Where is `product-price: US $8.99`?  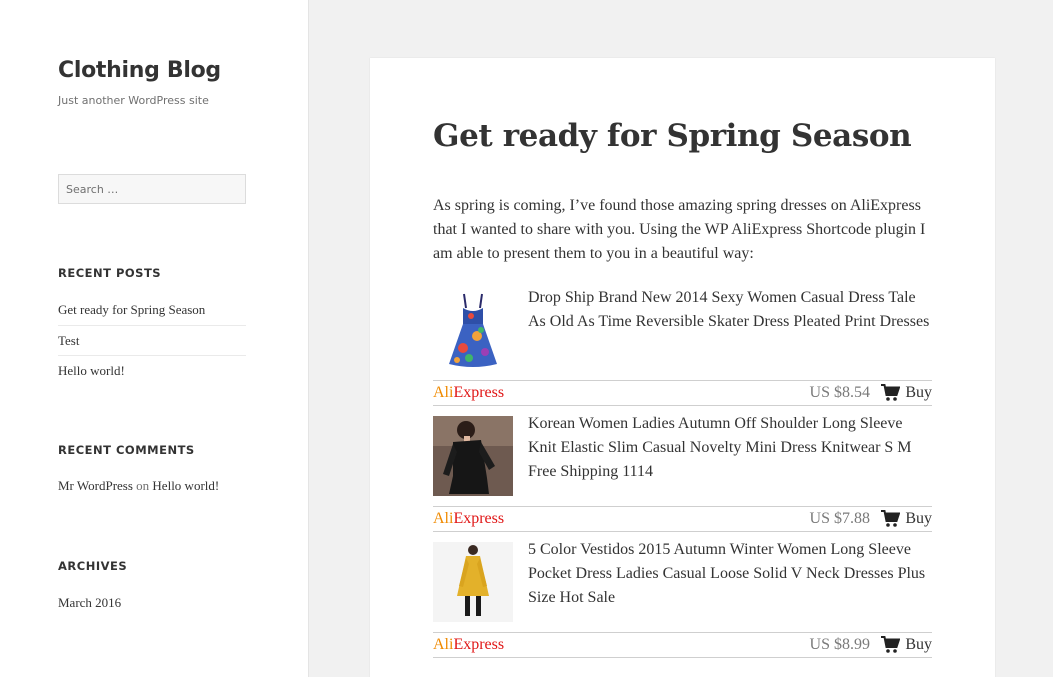 product-price: US $8.99 is located at coordinates (839, 644).